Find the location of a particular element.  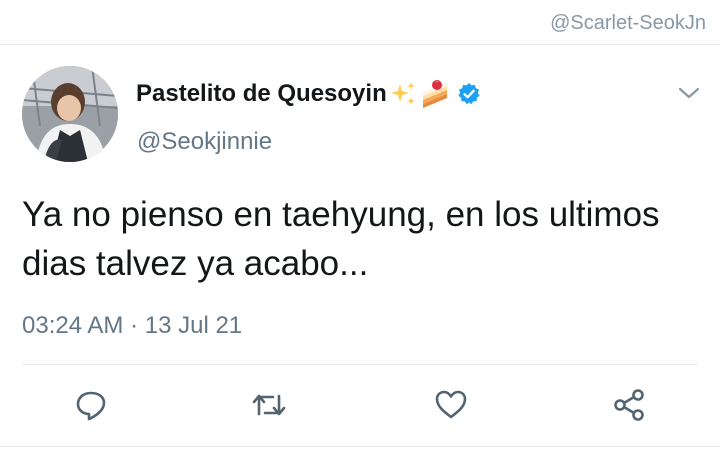

heart-icon is located at coordinates (451, 404).